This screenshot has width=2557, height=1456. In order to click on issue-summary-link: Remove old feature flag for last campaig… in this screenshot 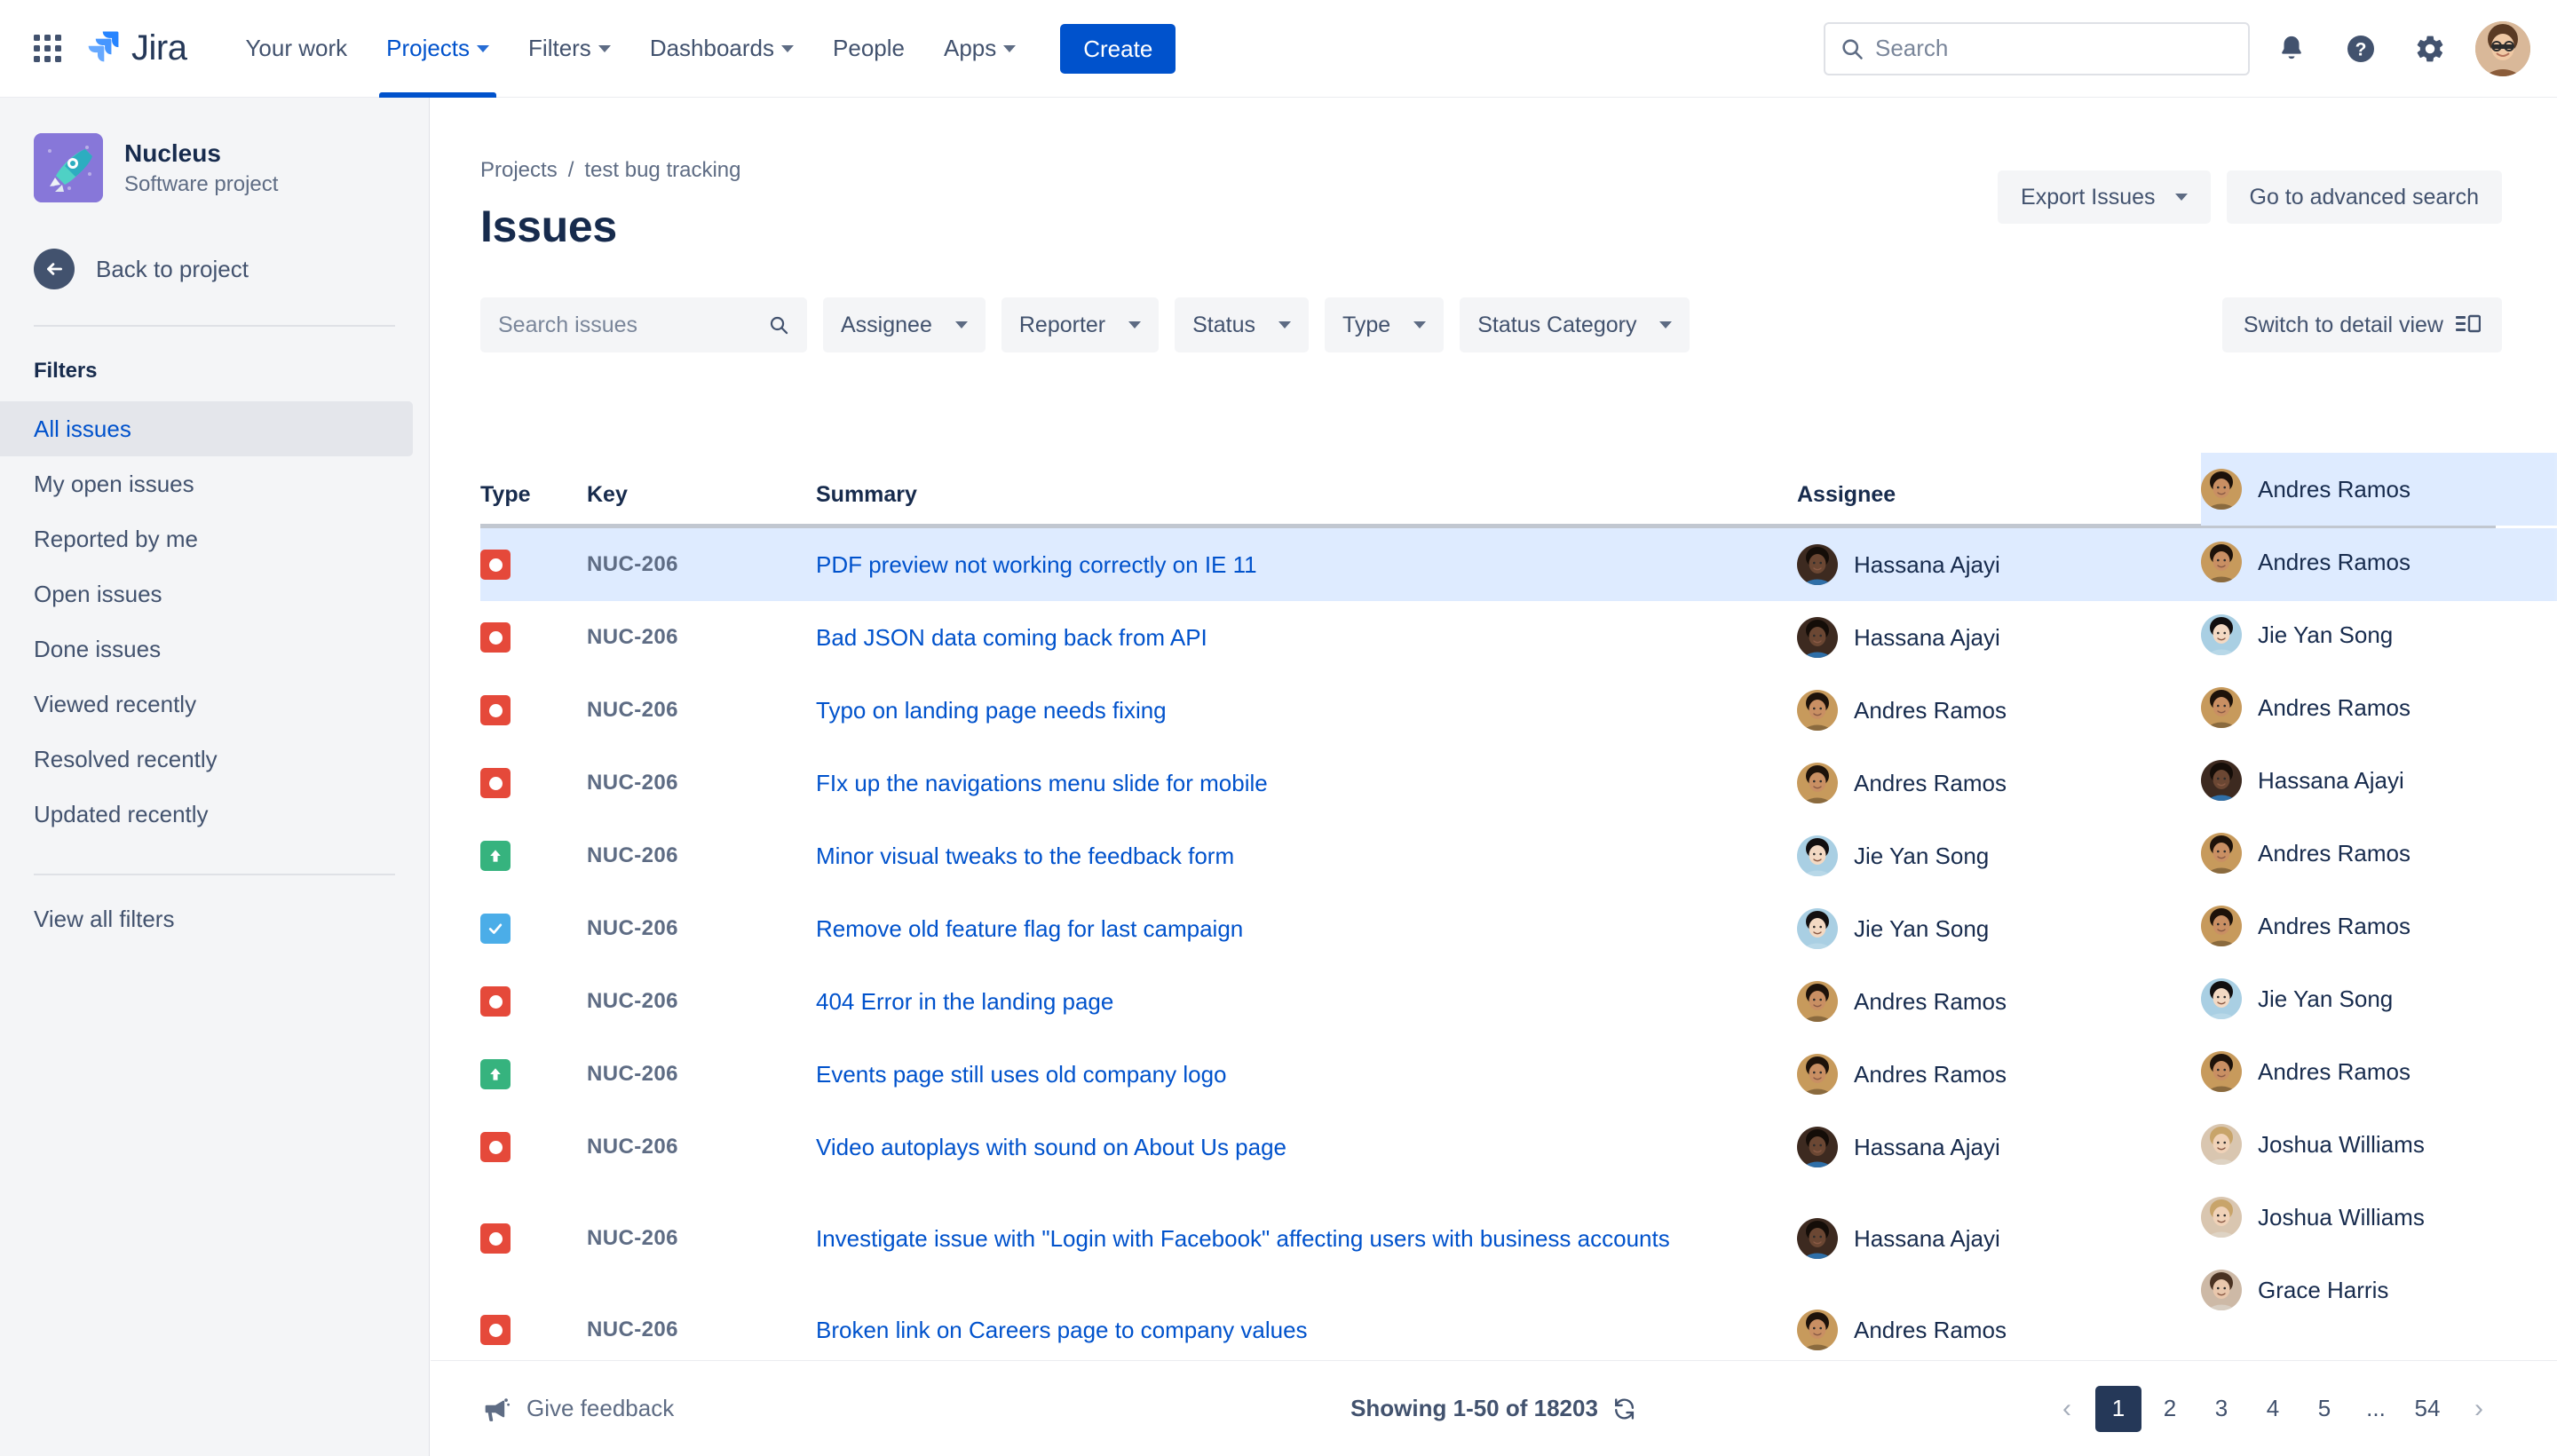, I will do `click(1029, 930)`.